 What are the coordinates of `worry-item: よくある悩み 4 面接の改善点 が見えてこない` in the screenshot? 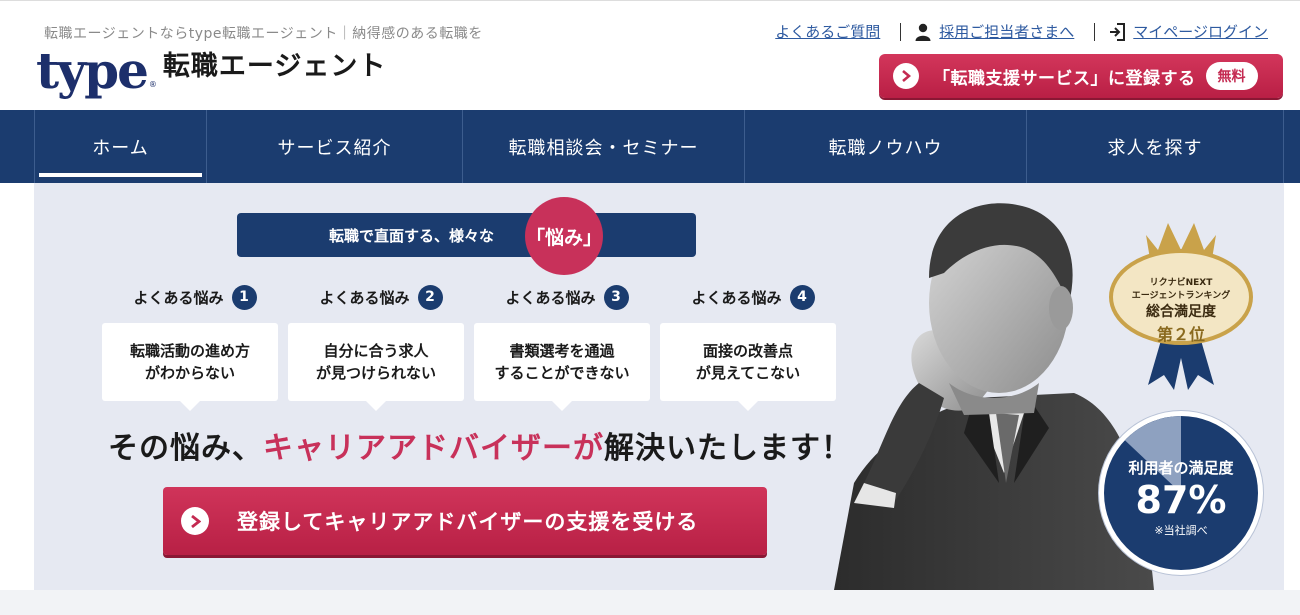 It's located at (753, 347).